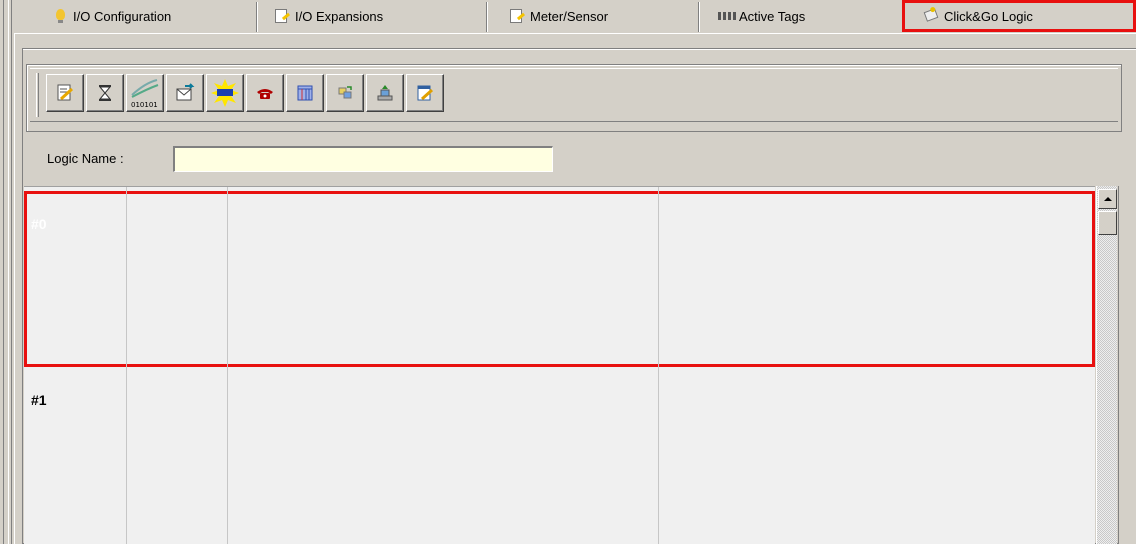  What do you see at coordinates (1106, 365) in the screenshot?
I see `vertical-scrollbar` at bounding box center [1106, 365].